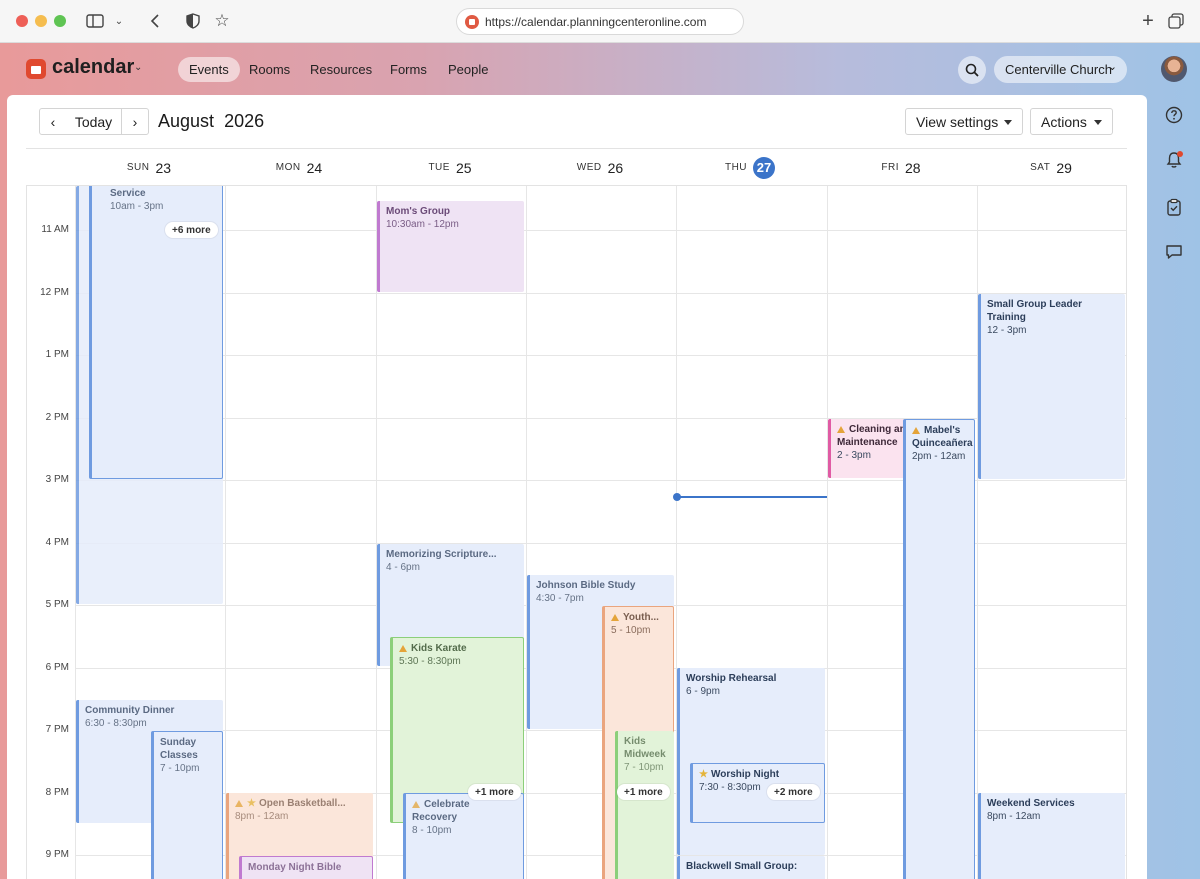 The height and width of the screenshot is (879, 1200). I want to click on event-blackwell-small-group: Blackwell Small Group:, so click(751, 867).